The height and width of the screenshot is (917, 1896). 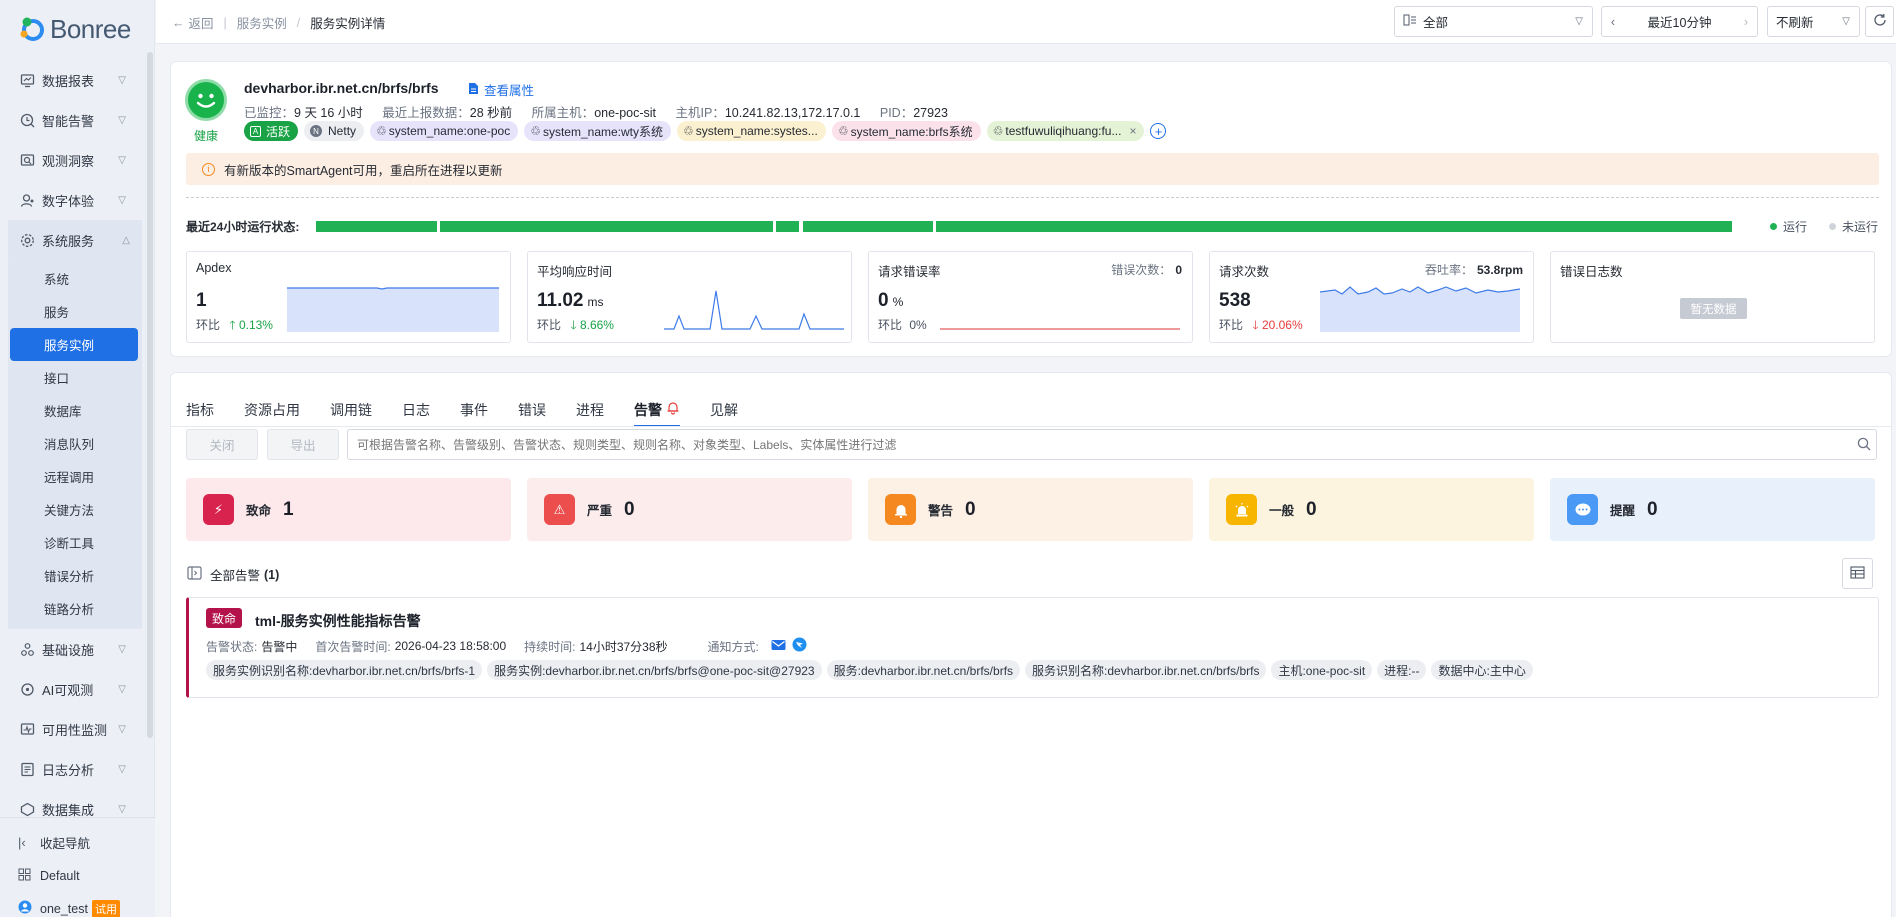 I want to click on meta-label: 持续时间:, so click(x=550, y=646).